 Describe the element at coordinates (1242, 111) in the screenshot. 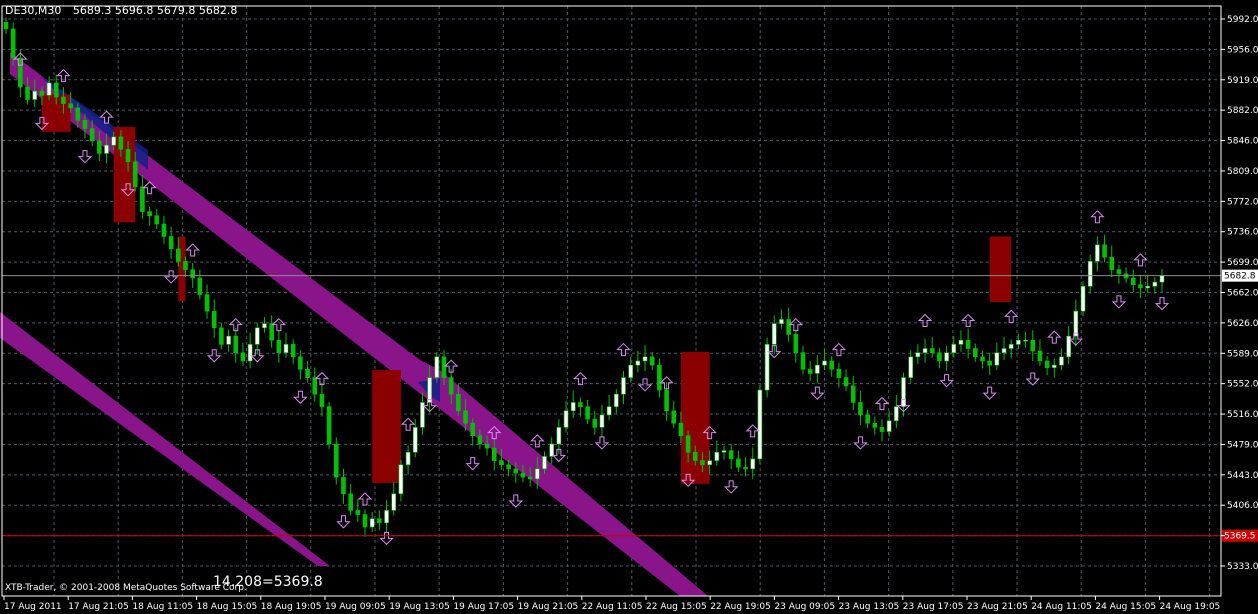

I see `y-tick-label: 5882.0` at that location.